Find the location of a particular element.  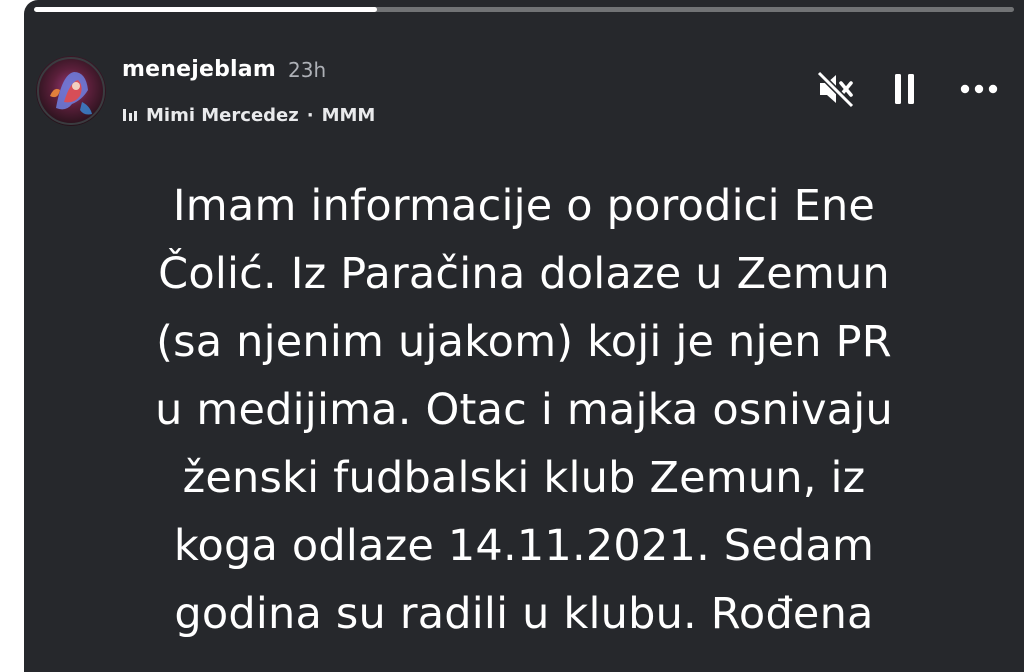

music-attribution: Mimi Mercedez · MMM is located at coordinates (248, 115).